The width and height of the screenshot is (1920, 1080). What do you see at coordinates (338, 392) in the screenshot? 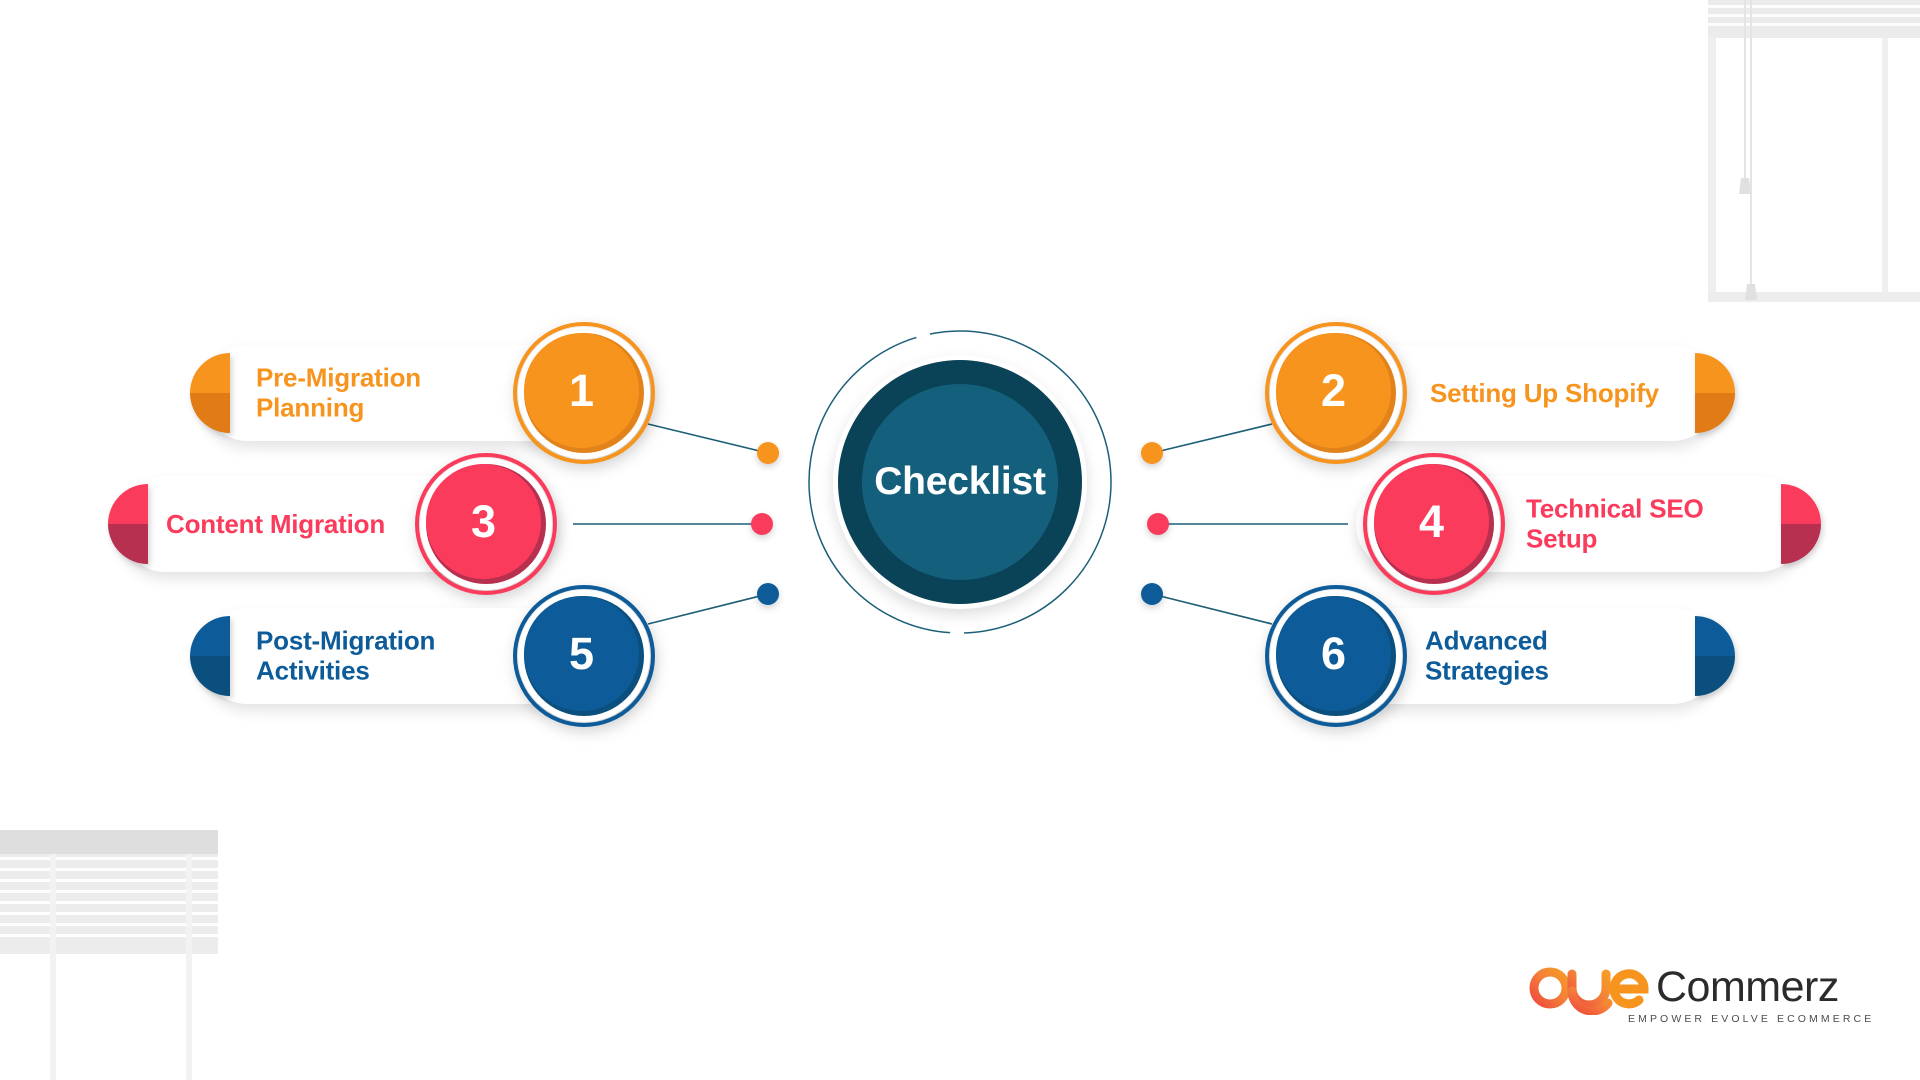
I see `row-1-label: Pre-Migration Planning` at bounding box center [338, 392].